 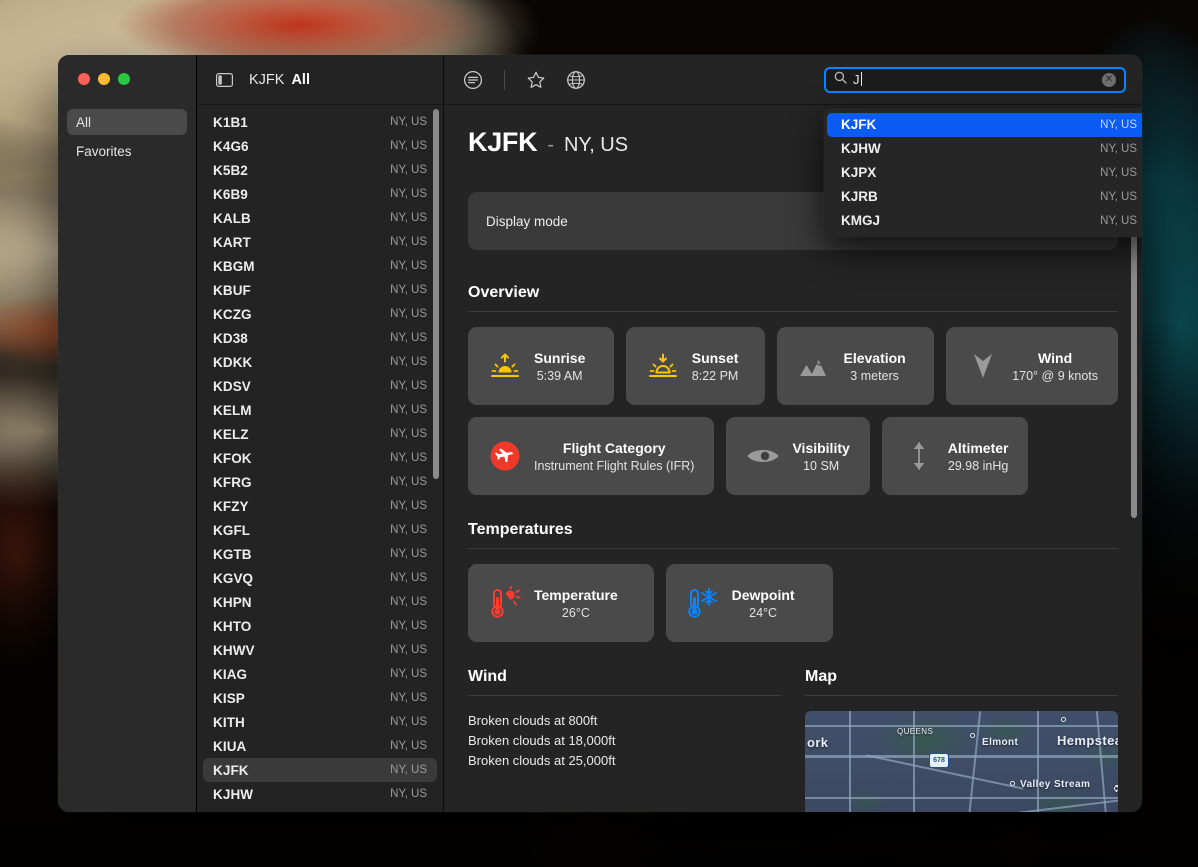 I want to click on sunrise-card: Sunrise 5:39 AM, so click(x=541, y=366).